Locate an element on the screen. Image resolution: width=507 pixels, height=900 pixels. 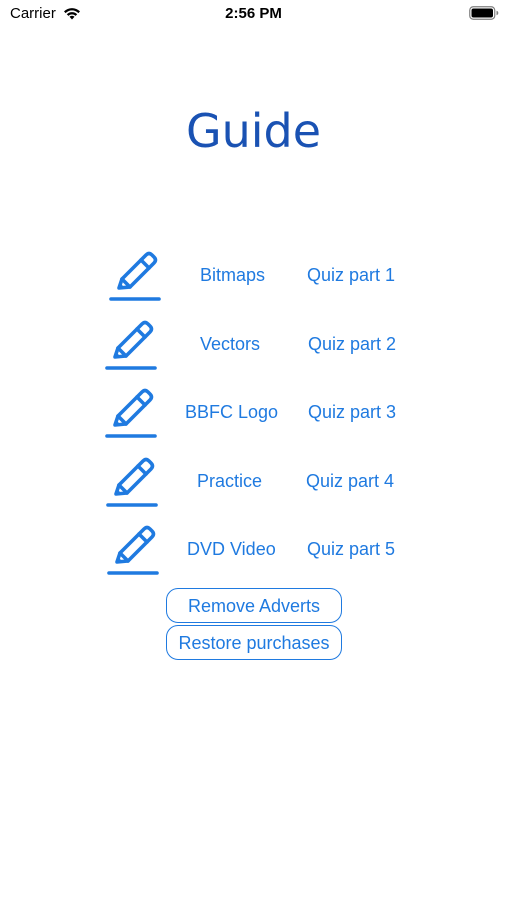
quiz-link: Quiz part 4 is located at coordinates (350, 481).